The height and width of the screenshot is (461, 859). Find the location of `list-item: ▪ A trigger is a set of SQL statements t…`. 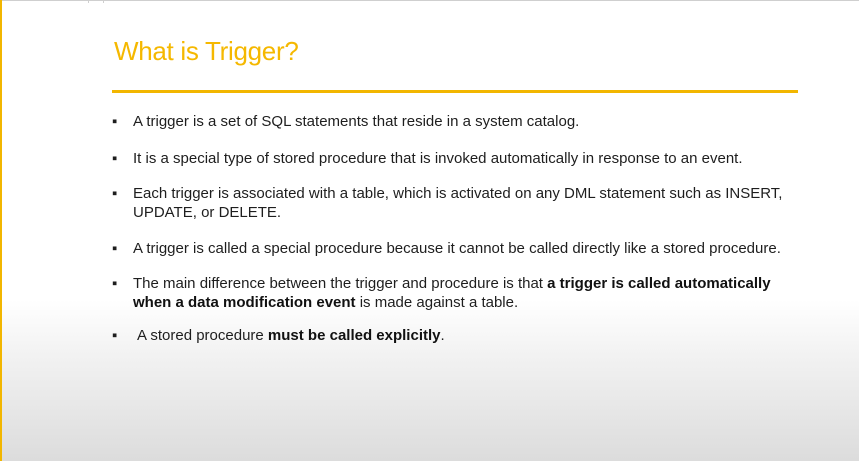

list-item: ▪ A trigger is a set of SQL statements t… is located at coordinates (457, 121).